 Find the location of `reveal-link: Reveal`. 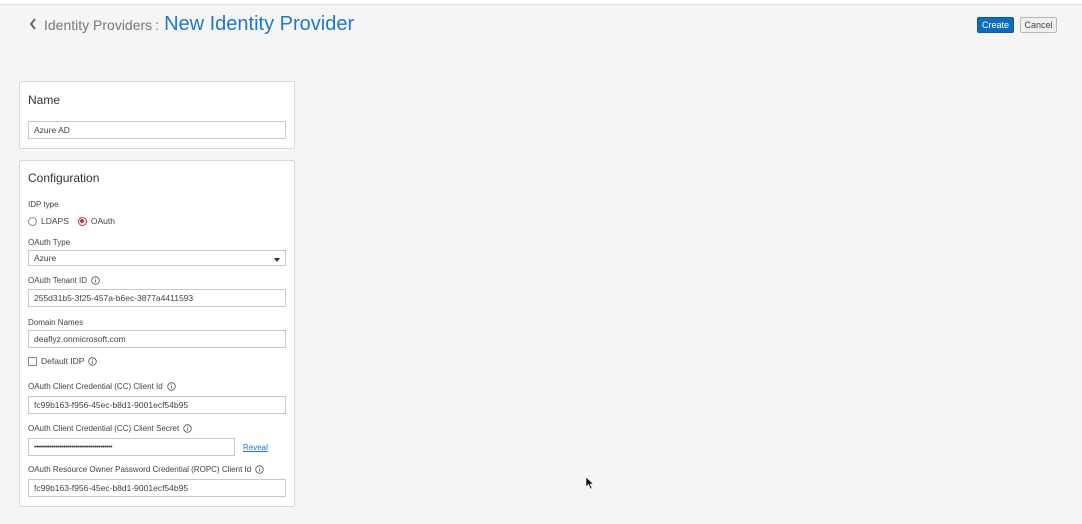

reveal-link: Reveal is located at coordinates (255, 447).